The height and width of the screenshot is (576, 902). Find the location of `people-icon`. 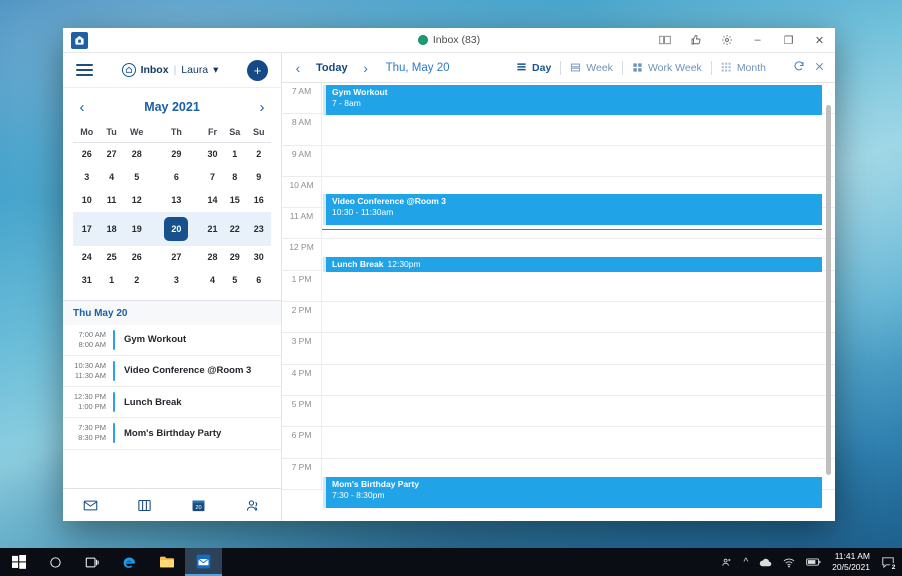

people-icon is located at coordinates (253, 505).